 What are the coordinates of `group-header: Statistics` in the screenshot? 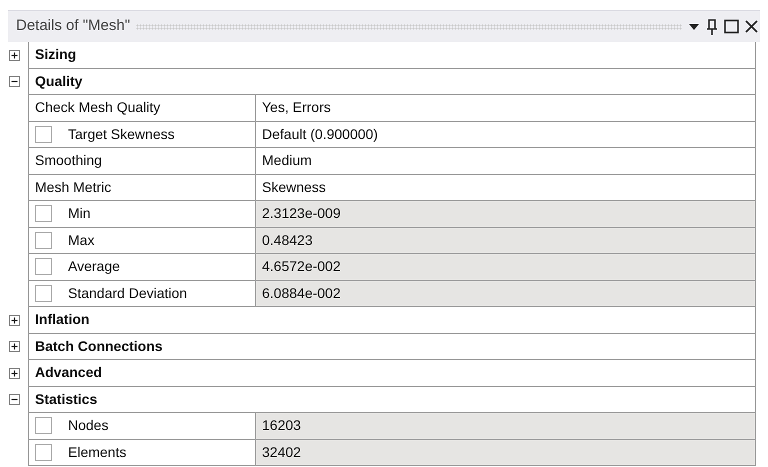 It's located at (392, 399).